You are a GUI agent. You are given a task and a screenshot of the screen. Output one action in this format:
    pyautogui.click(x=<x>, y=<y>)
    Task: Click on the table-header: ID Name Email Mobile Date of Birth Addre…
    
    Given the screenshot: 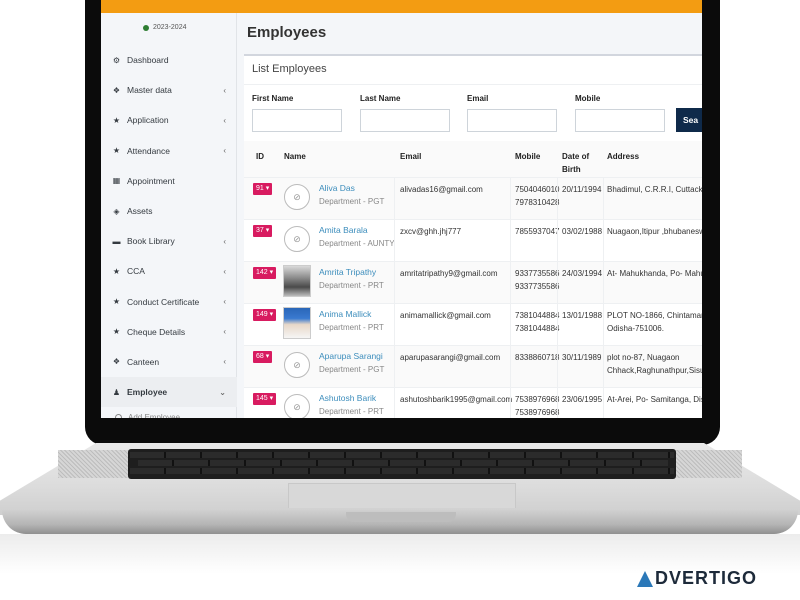 What is the action you would take?
    pyautogui.click(x=473, y=159)
    